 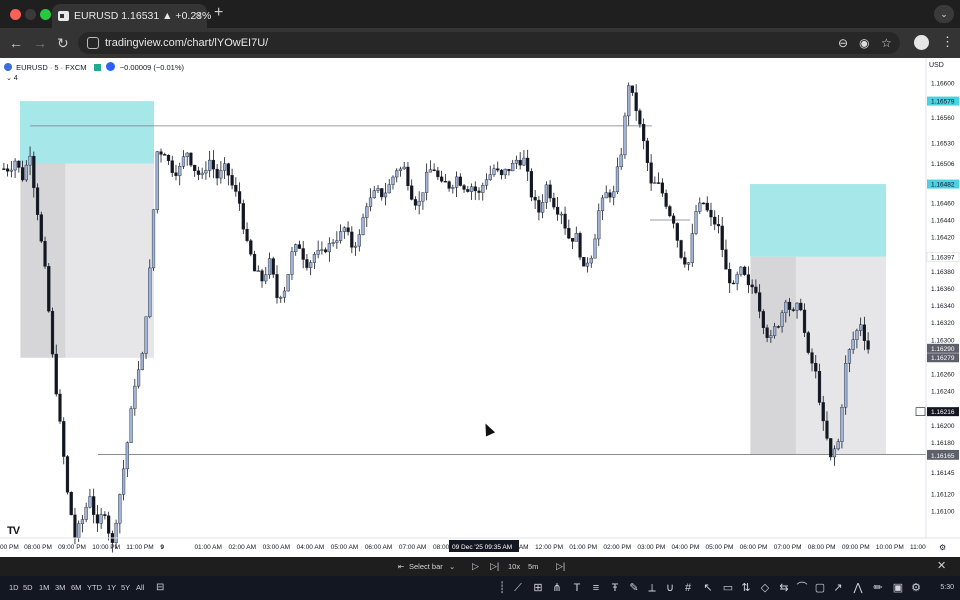 What do you see at coordinates (186, 43) in the screenshot?
I see `url-text: tradingview.com/chart/lYOwEI7U/` at bounding box center [186, 43].